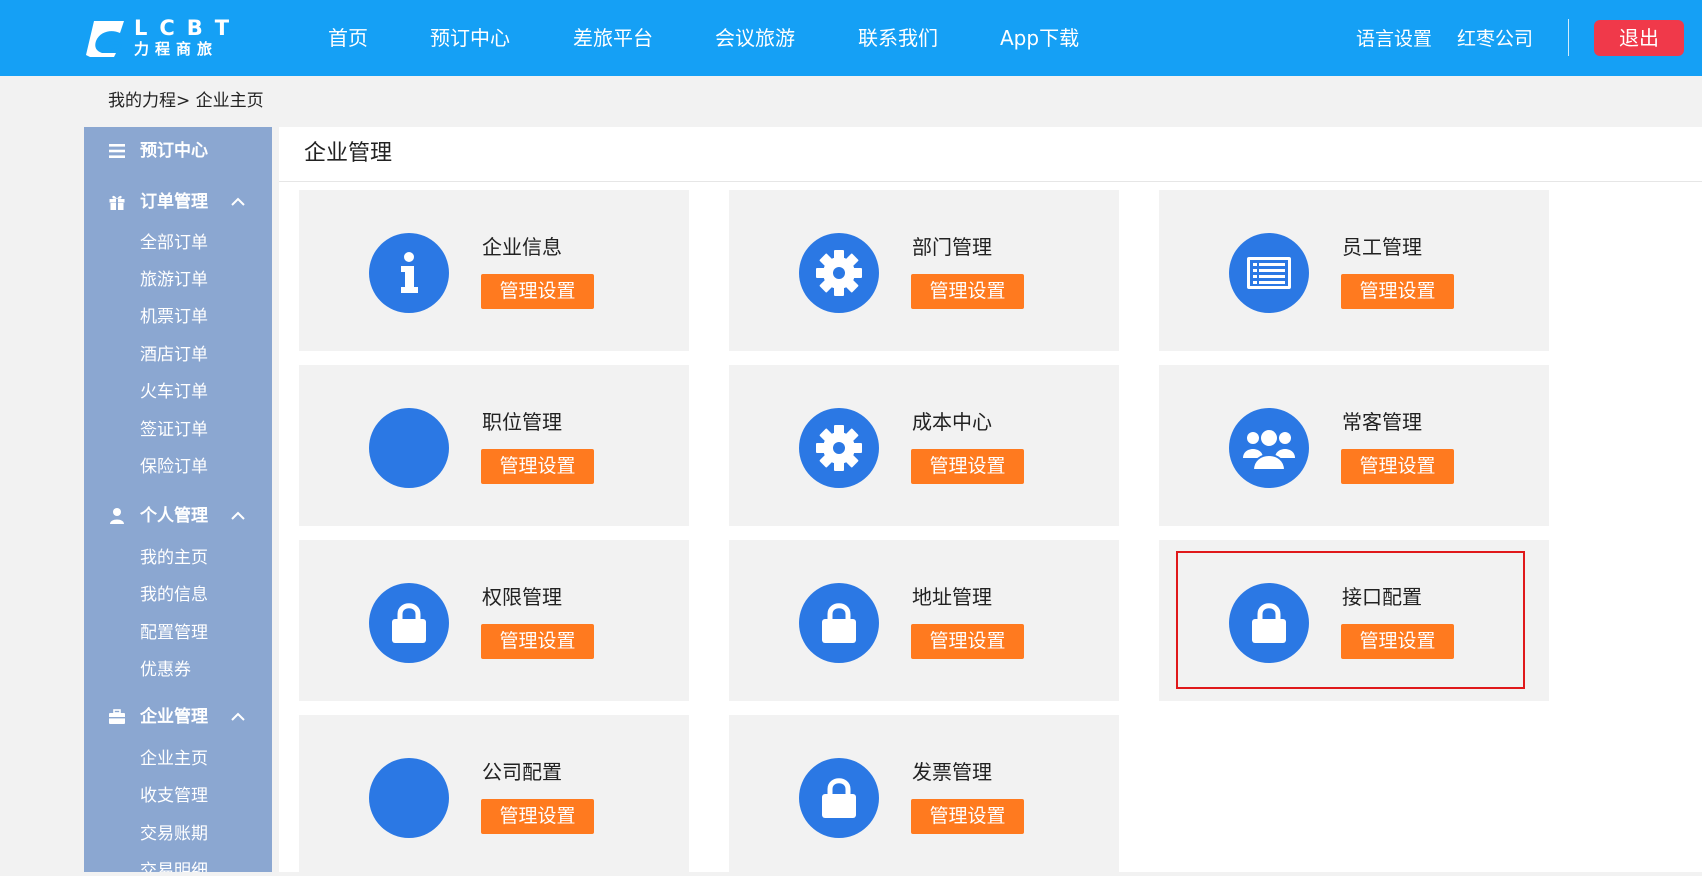  I want to click on list-card-icon, so click(1269, 273).